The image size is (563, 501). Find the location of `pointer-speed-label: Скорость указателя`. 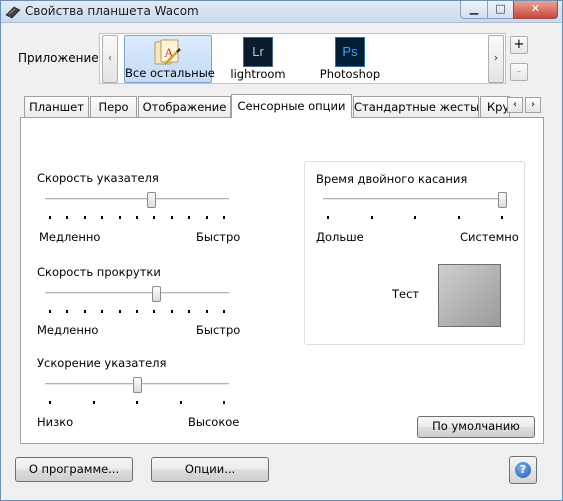

pointer-speed-label: Скорость указателя is located at coordinates (98, 178).